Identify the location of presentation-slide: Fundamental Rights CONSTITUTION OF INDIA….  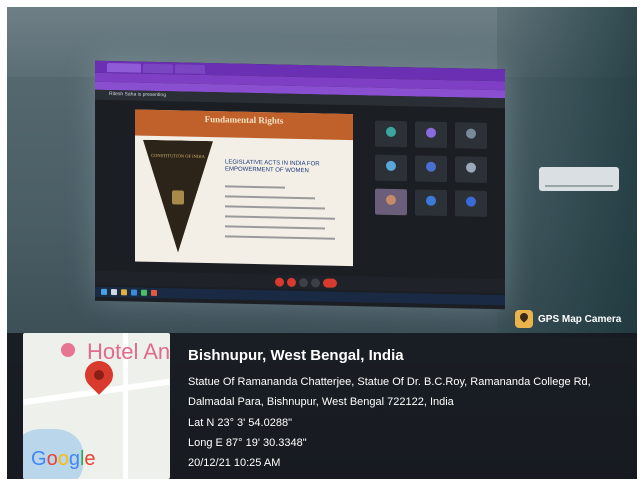
(244, 188).